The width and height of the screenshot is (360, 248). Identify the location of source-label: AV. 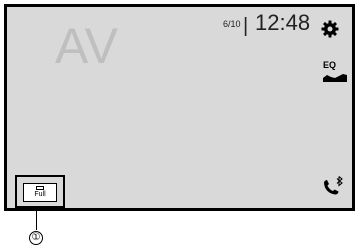
(86, 46).